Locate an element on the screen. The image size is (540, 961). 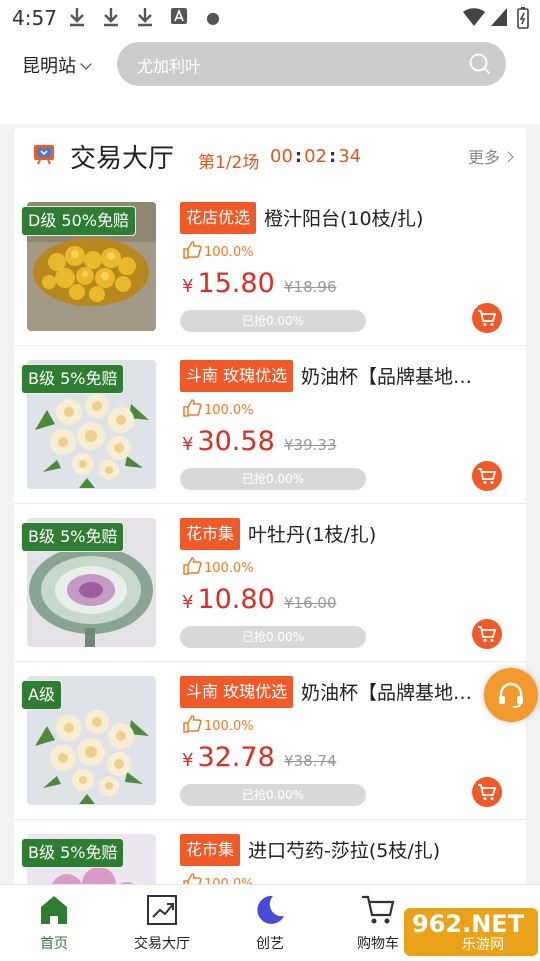
price-value: 30.58 is located at coordinates (236, 441).